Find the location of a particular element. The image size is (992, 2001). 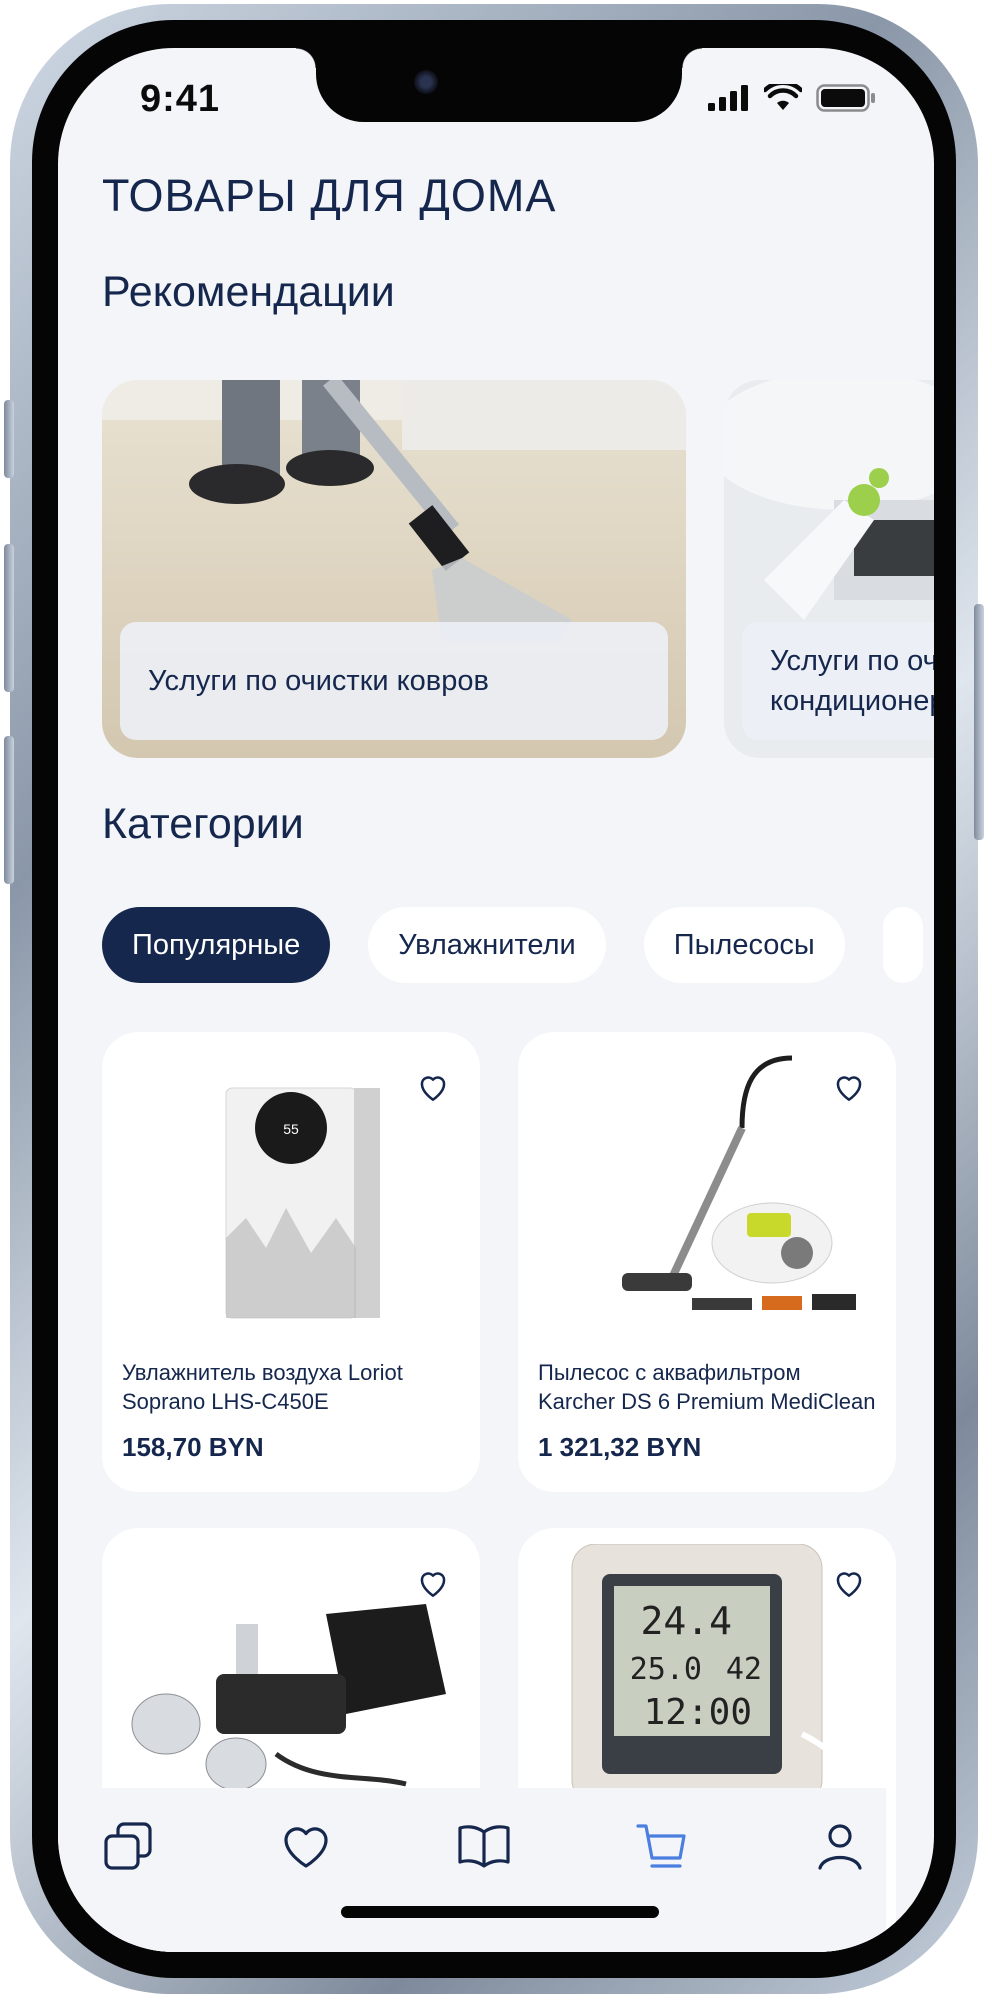

cart-icon is located at coordinates (662, 1846).